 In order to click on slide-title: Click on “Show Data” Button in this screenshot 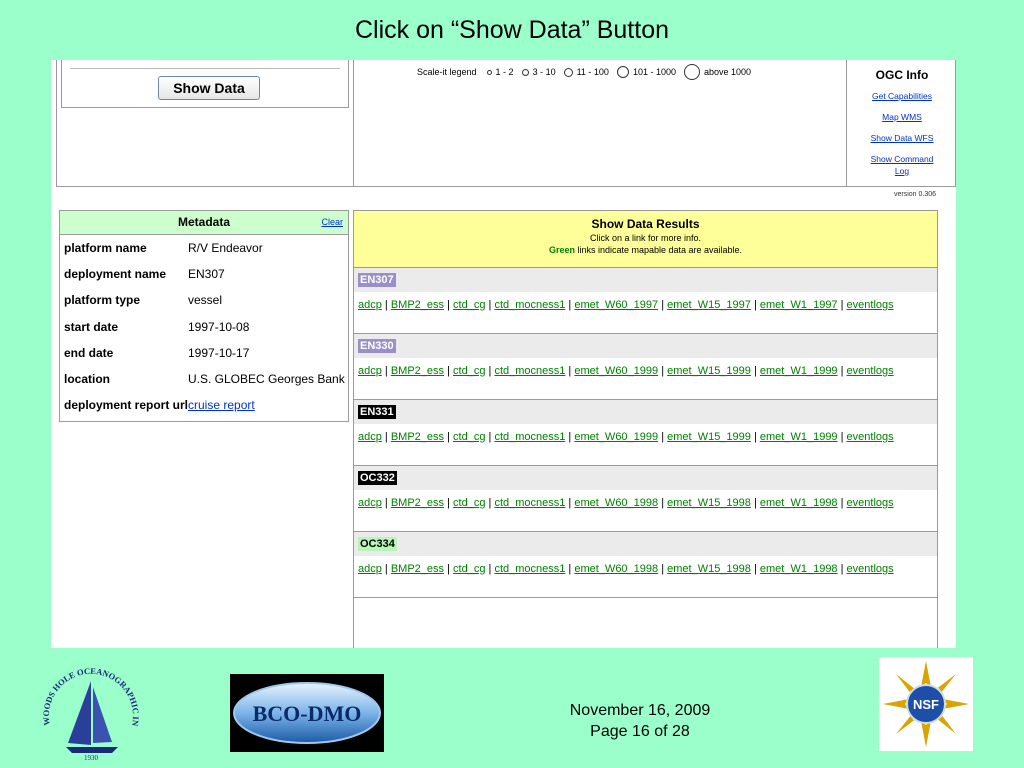, I will do `click(512, 30)`.